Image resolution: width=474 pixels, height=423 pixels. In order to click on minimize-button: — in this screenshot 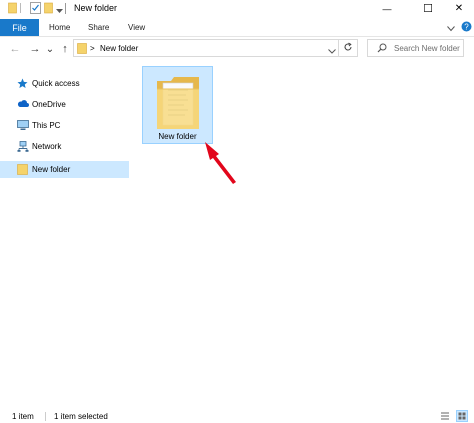, I will do `click(387, 8)`.